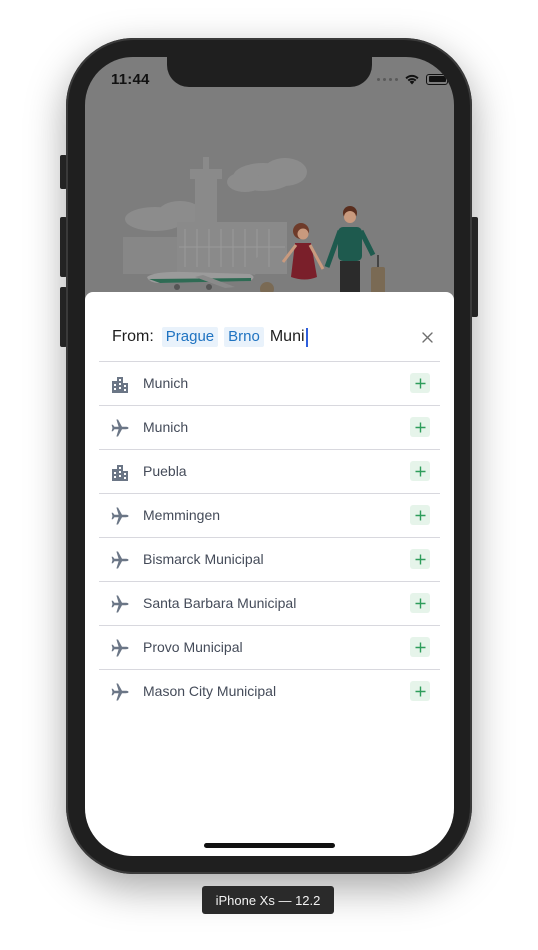  I want to click on home-indicator, so click(269, 845).